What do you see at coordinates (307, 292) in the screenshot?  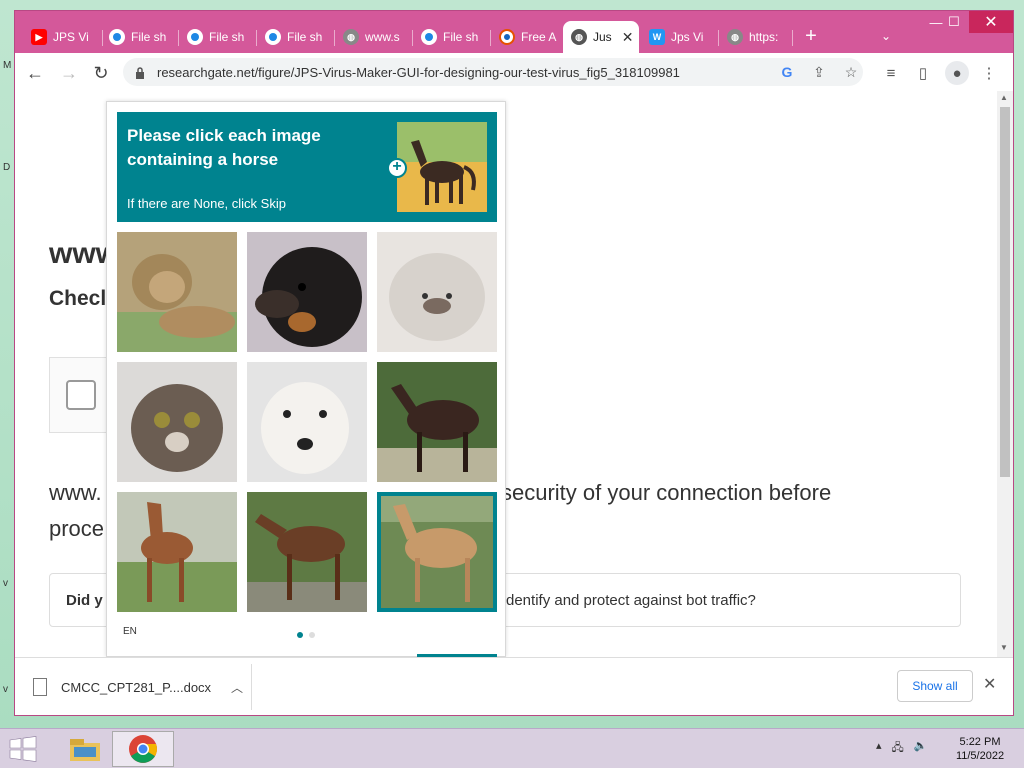 I see `captcha-tile-dog-black-tan` at bounding box center [307, 292].